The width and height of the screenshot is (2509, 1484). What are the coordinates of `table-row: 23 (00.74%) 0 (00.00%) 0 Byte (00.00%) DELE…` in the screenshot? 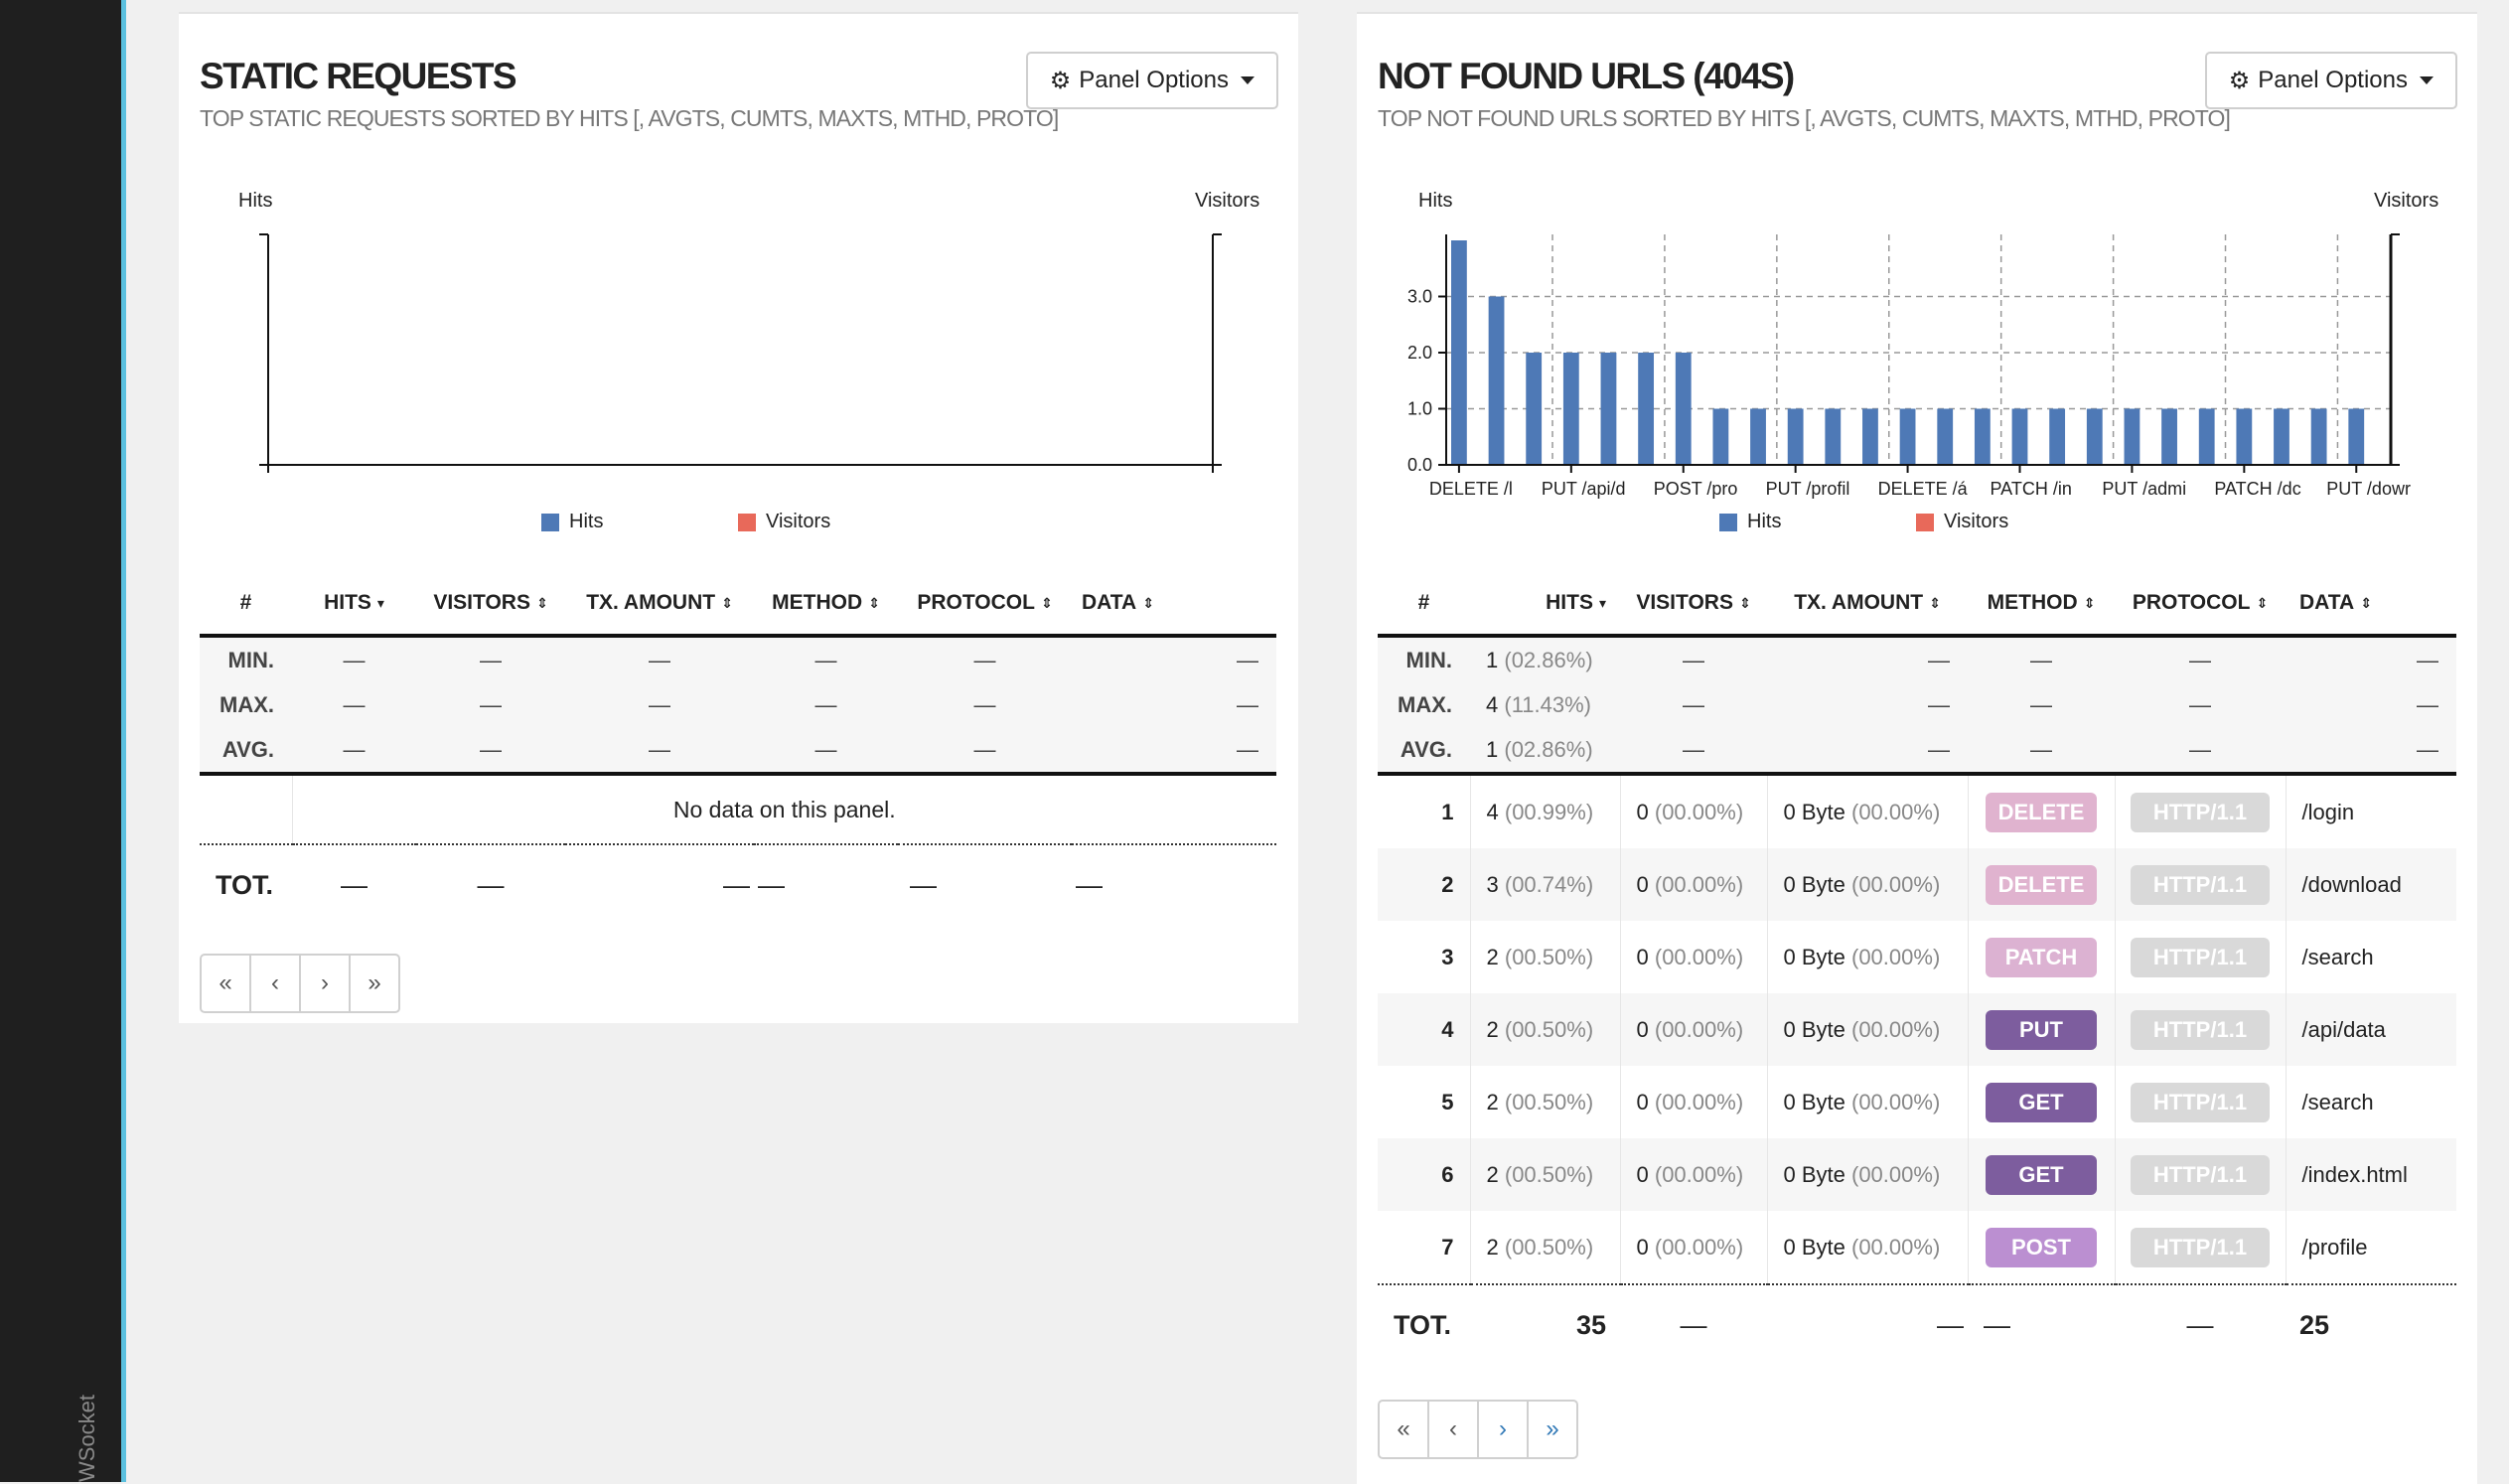 It's located at (1917, 884).